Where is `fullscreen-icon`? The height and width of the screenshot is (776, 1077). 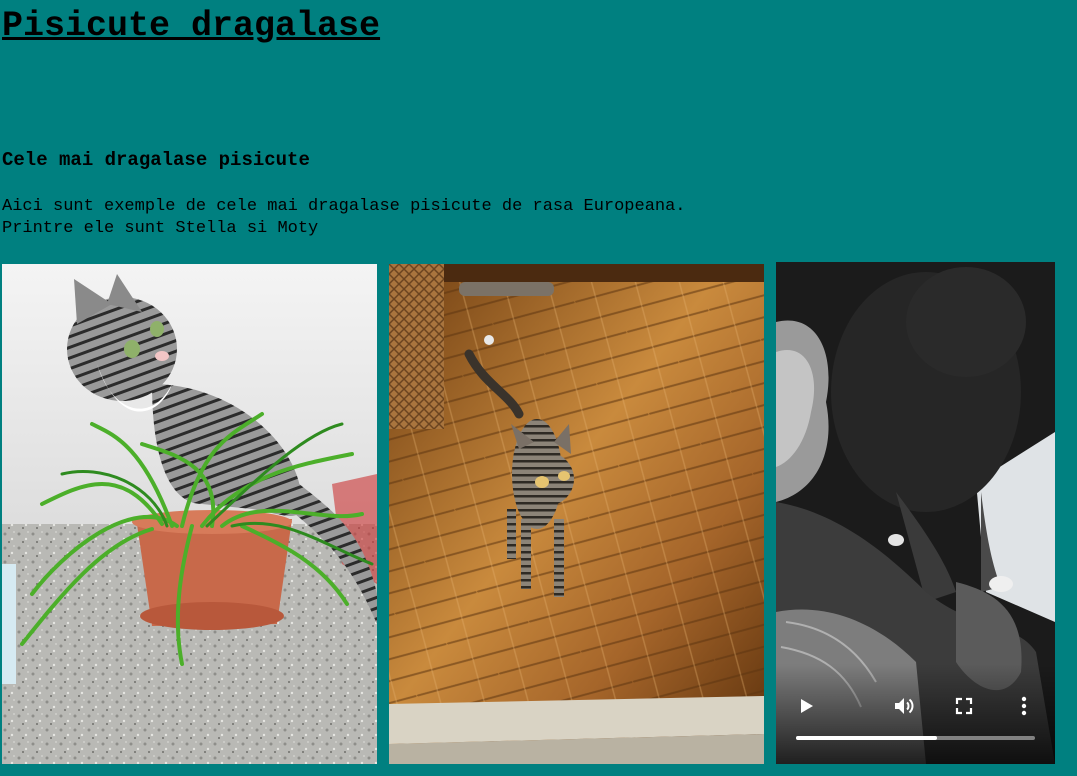 fullscreen-icon is located at coordinates (964, 706).